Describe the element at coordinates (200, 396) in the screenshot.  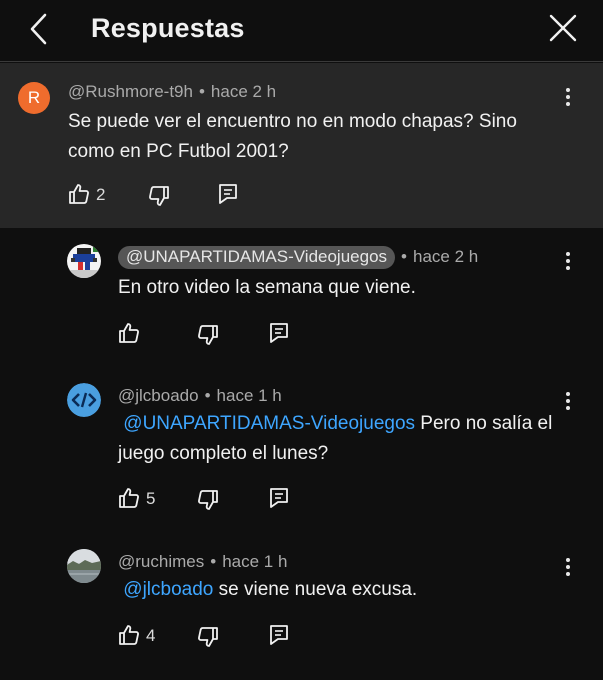
I see `comment-meta: @jlcboado • hace 1 h` at that location.